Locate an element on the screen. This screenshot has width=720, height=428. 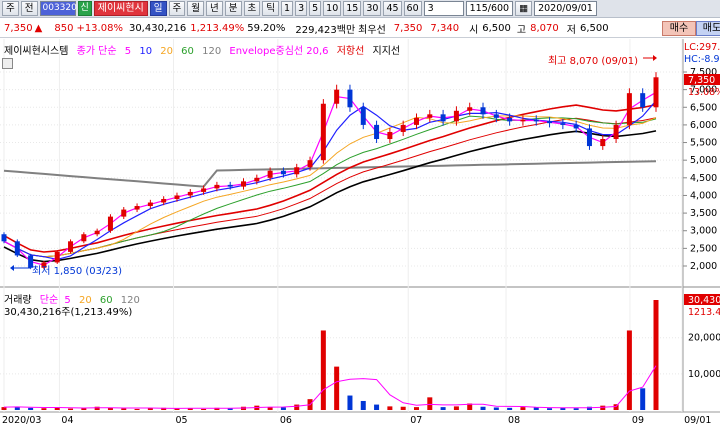
interval-45-button: 45 is located at coordinates (392, 8).